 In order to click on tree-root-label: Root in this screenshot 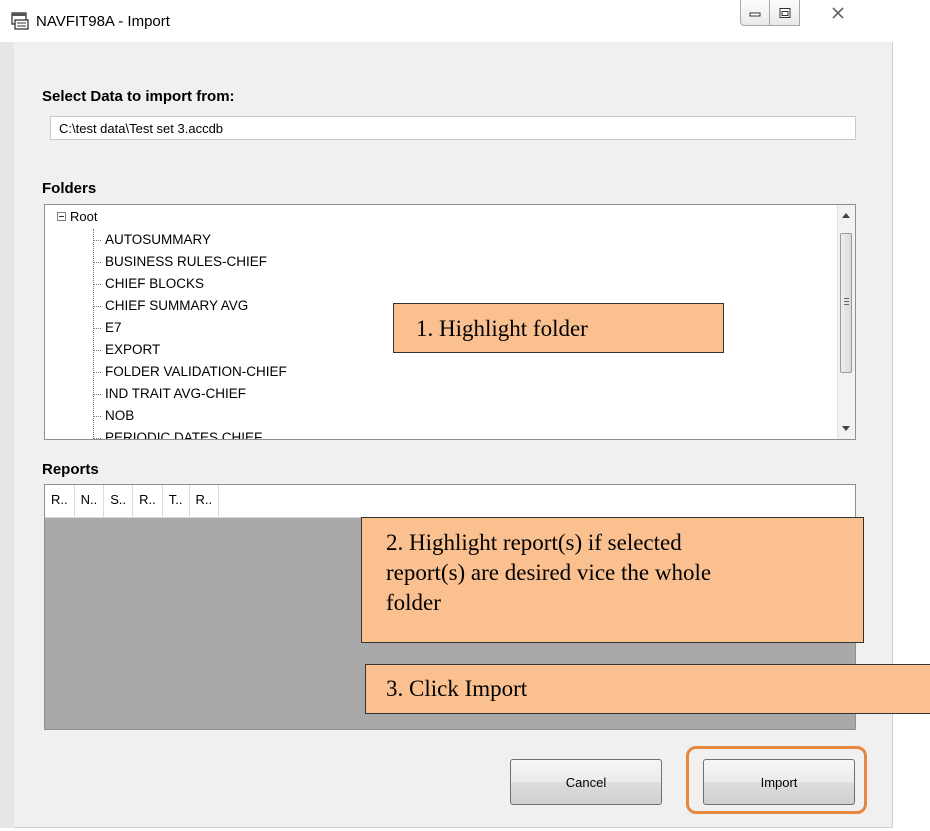, I will do `click(84, 216)`.